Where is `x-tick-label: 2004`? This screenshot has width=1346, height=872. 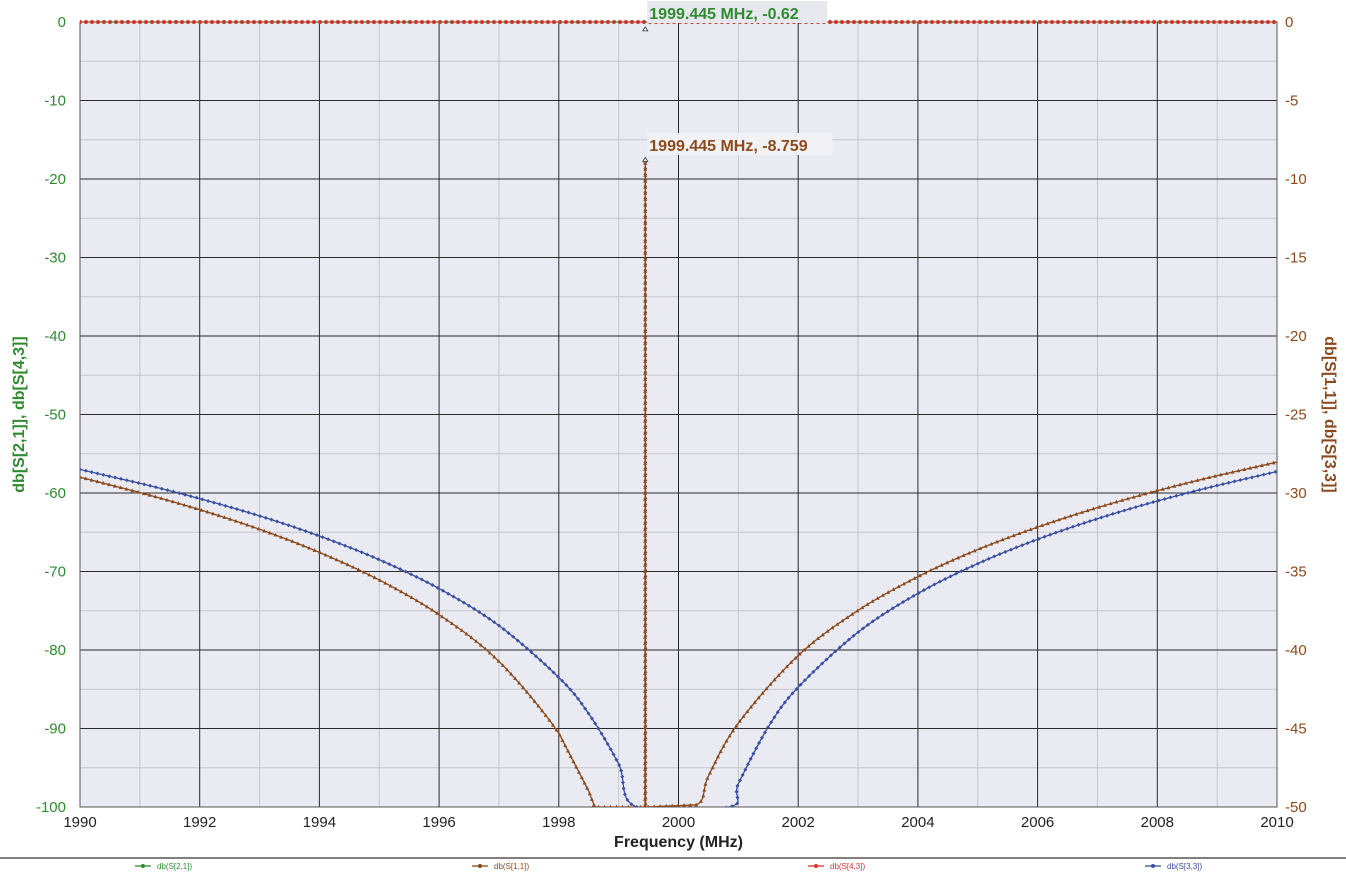
x-tick-label: 2004 is located at coordinates (917, 822).